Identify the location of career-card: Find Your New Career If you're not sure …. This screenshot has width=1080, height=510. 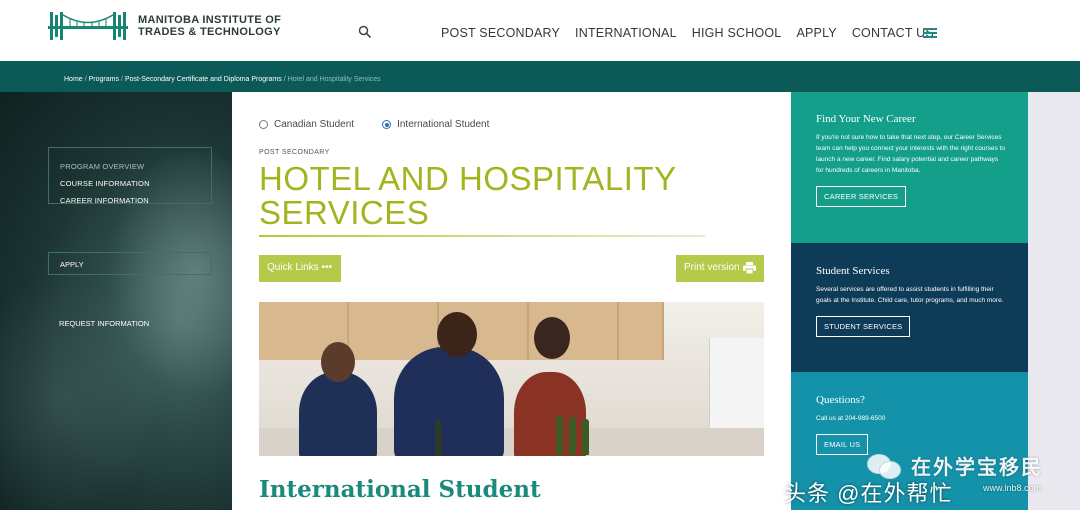
(909, 167).